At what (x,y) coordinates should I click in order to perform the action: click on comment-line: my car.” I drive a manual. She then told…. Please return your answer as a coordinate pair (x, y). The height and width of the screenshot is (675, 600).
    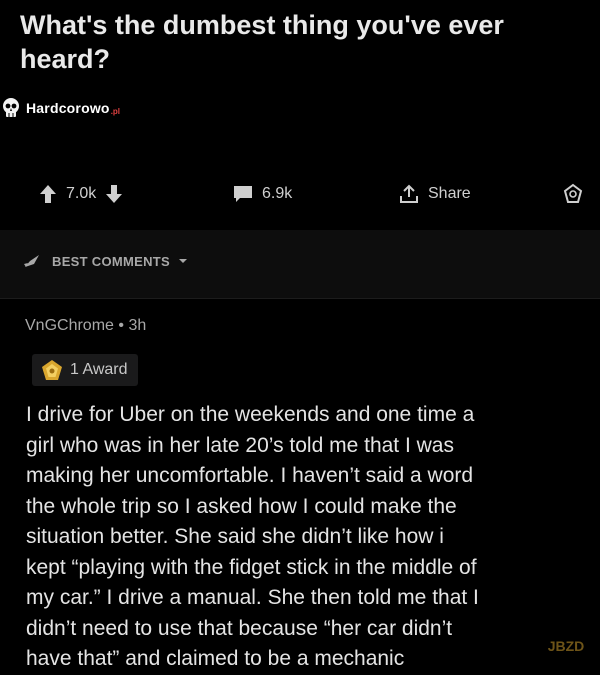
    Looking at the image, I should click on (252, 597).